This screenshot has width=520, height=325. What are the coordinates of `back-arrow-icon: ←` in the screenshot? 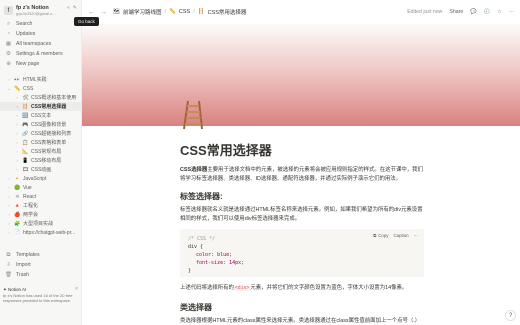 It's located at (91, 12).